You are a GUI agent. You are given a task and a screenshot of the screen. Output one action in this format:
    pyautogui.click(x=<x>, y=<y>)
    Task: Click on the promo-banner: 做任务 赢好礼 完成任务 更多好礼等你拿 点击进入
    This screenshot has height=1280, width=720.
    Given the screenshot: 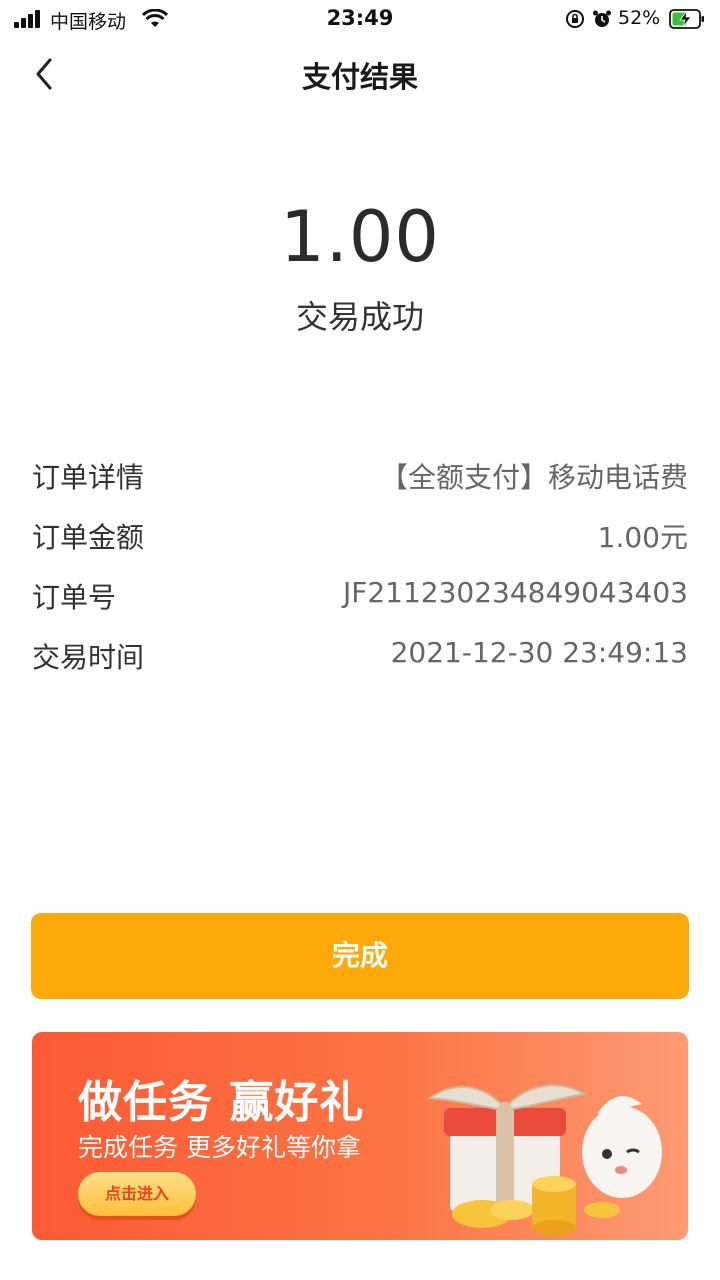 What is the action you would take?
    pyautogui.click(x=360, y=1136)
    